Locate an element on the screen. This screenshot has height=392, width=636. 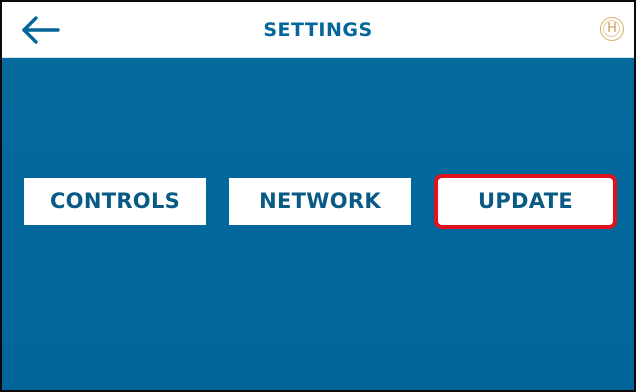
network-button: NETWORK is located at coordinates (320, 201).